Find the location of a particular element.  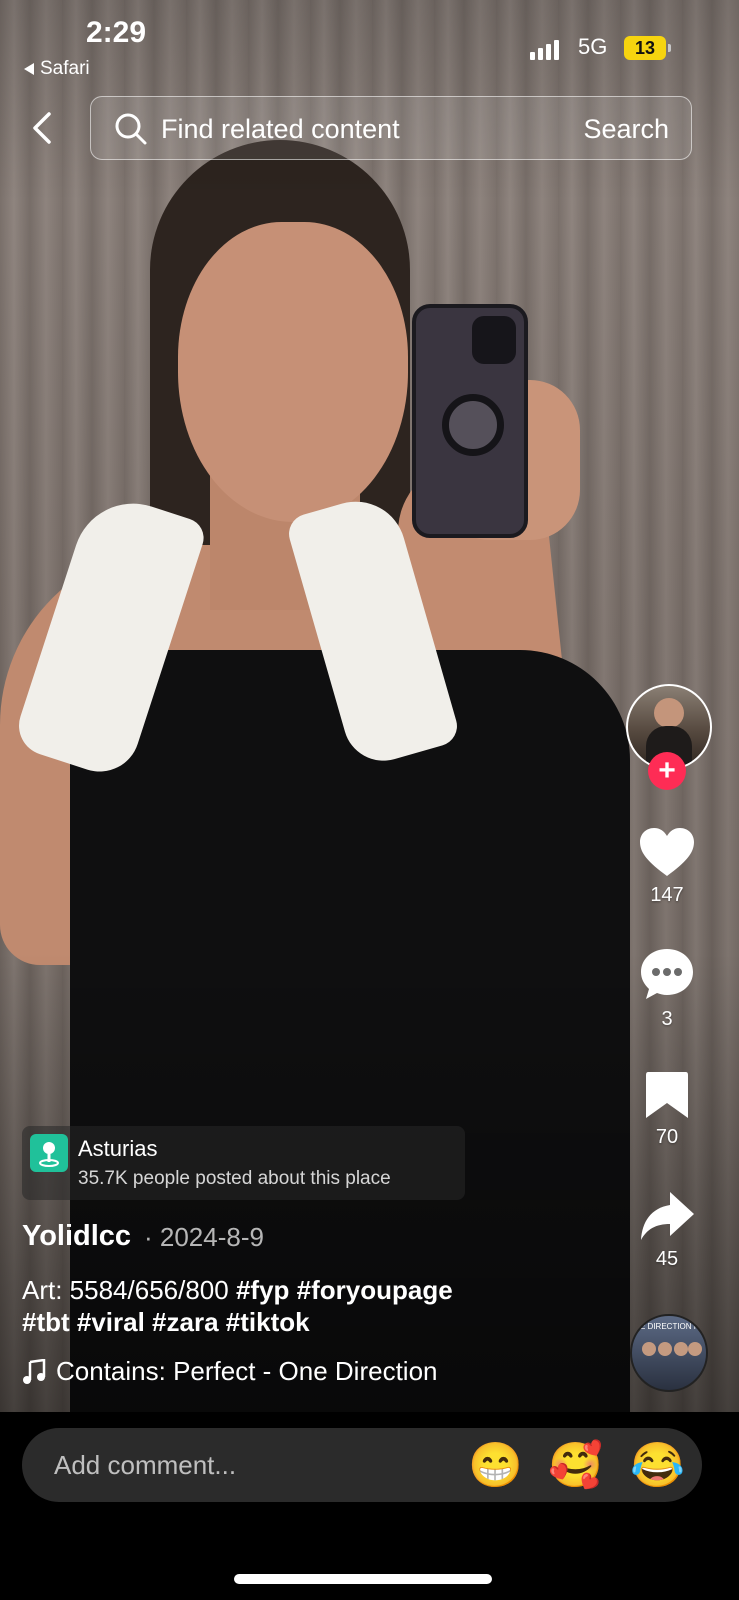

follow-button: + is located at coordinates (667, 771).